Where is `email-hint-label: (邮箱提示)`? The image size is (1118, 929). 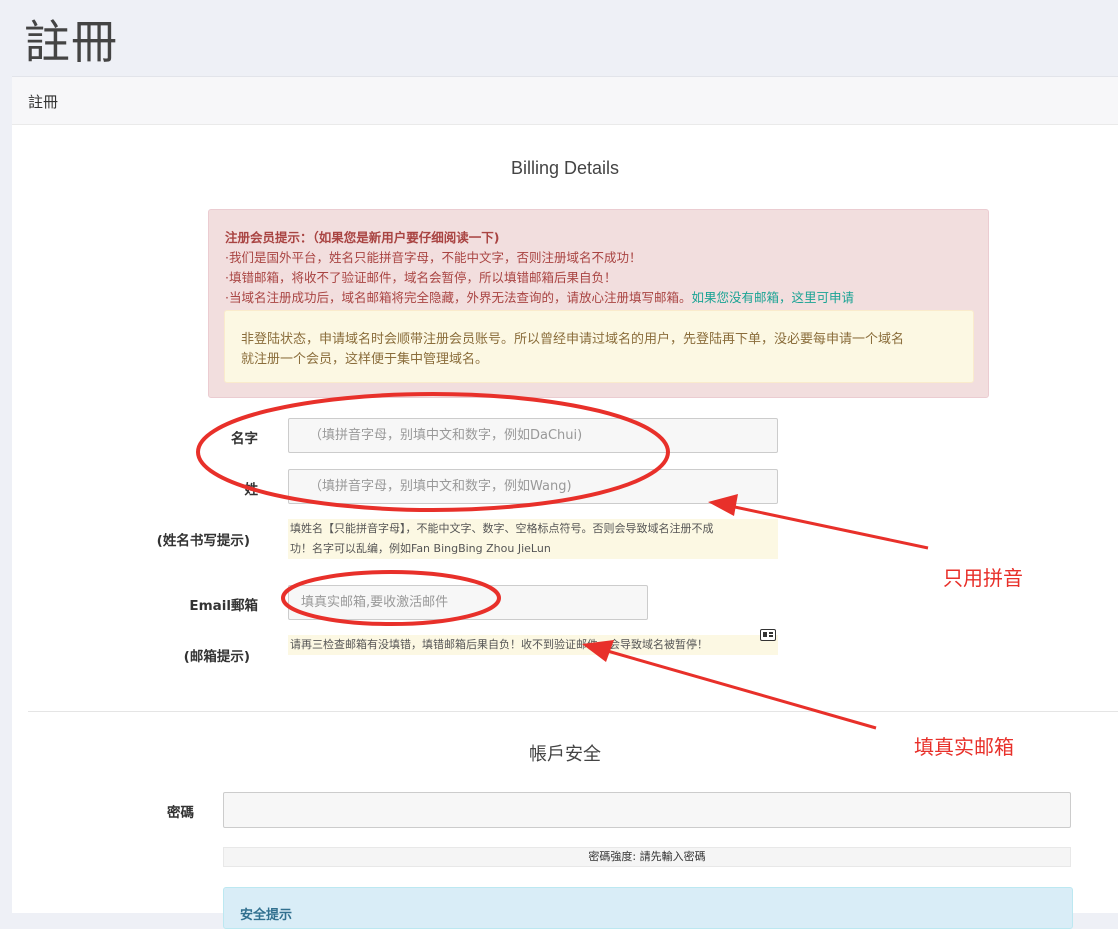
email-hint-label: (邮箱提示) is located at coordinates (216, 657).